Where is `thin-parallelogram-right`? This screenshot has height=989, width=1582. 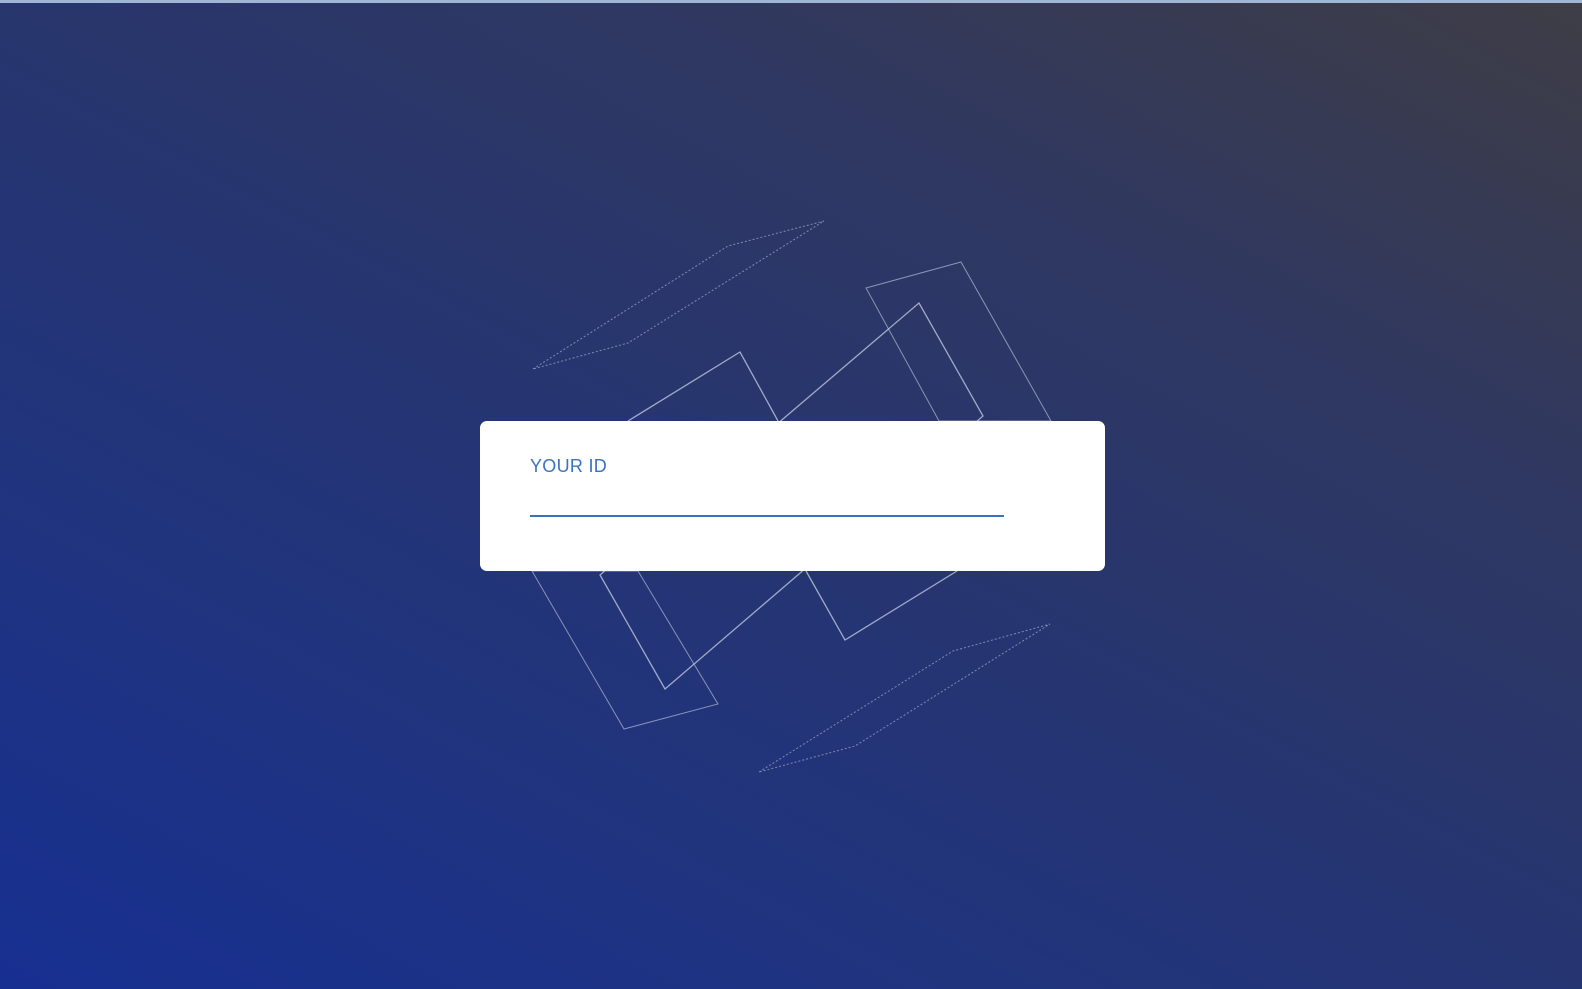 thin-parallelogram-right is located at coordinates (958, 341).